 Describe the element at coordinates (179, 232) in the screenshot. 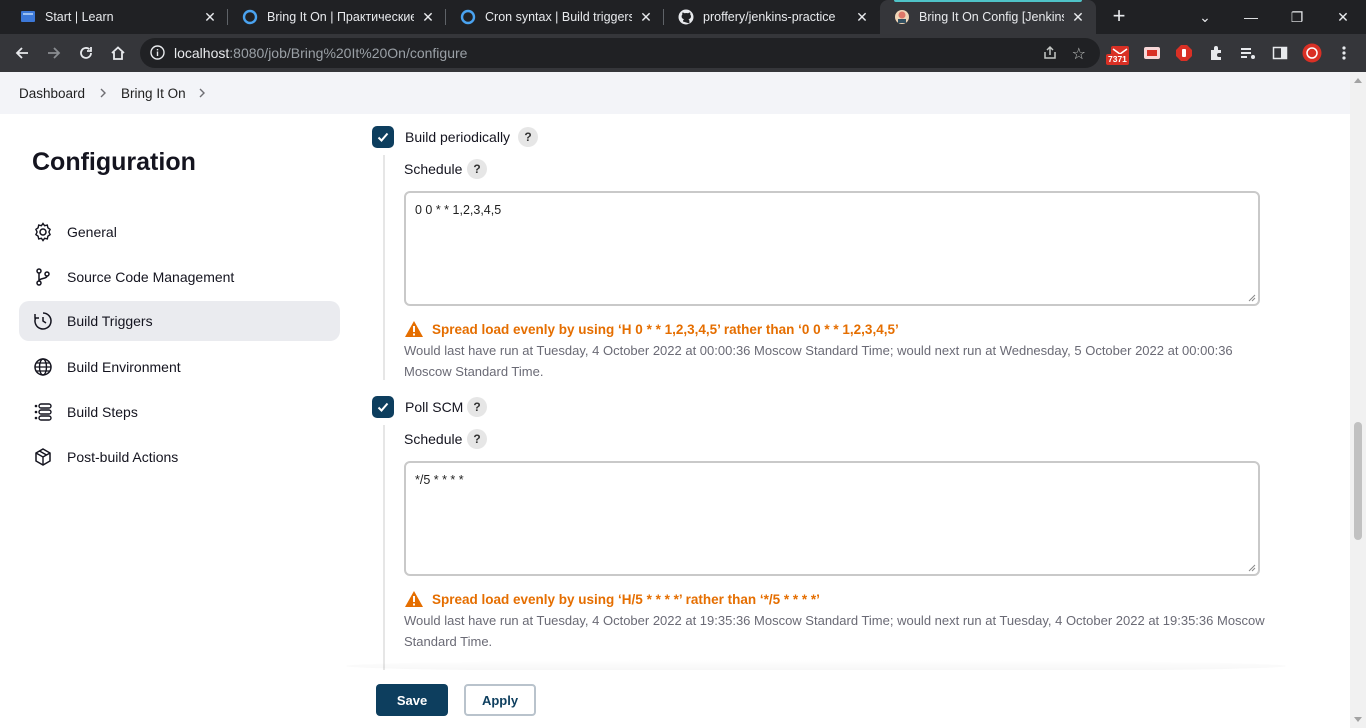

I see `sidebar-item-general: General` at that location.